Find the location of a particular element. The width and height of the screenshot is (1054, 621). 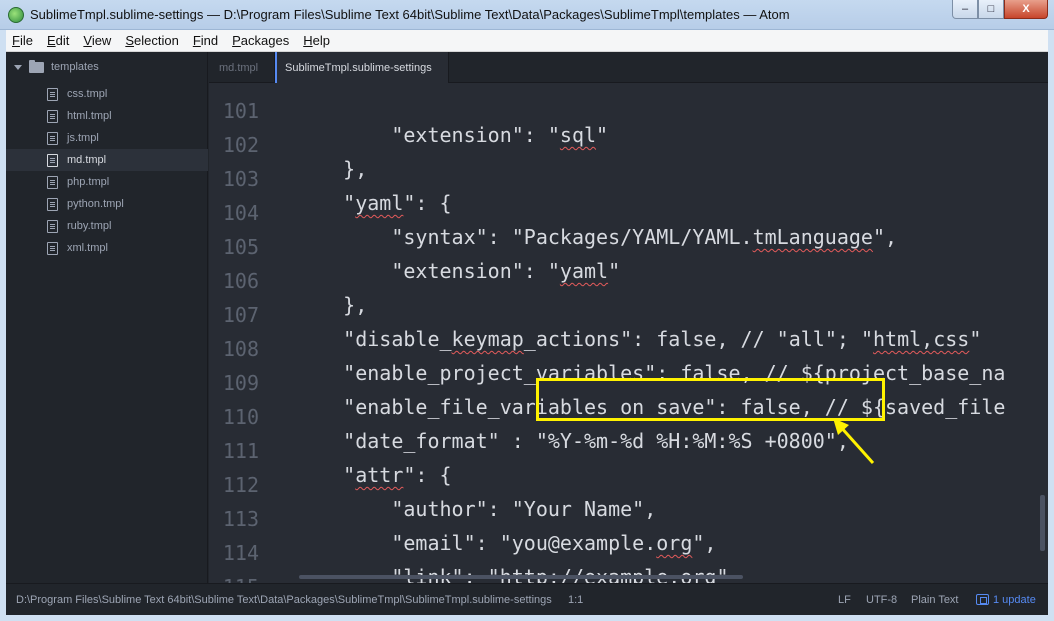

annotation-highlight-box is located at coordinates (710, 399).